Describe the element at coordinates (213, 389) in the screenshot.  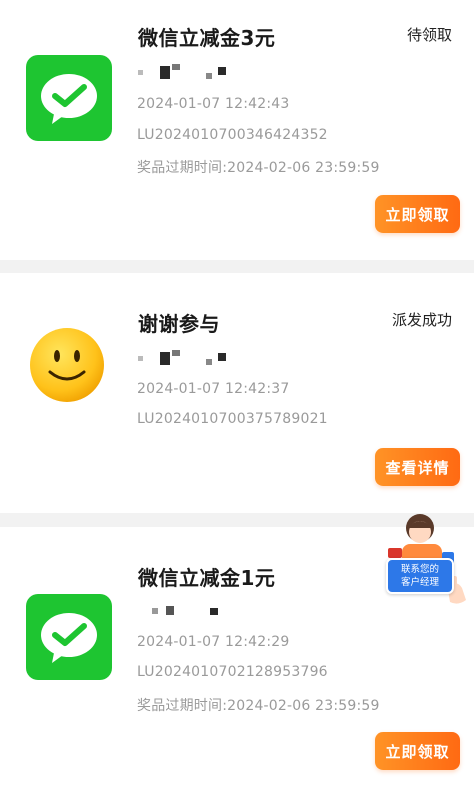
I see `reward-time: 2024-01-07 12:42:37` at that location.